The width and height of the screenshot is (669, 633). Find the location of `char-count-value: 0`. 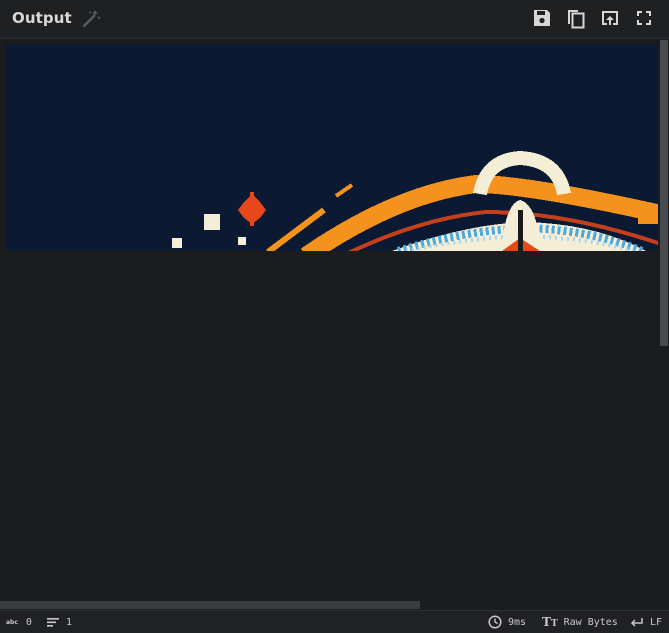

char-count-value: 0 is located at coordinates (28, 622).